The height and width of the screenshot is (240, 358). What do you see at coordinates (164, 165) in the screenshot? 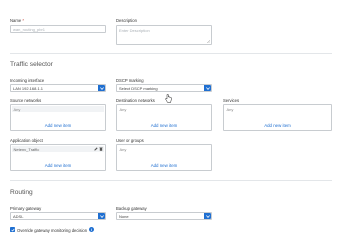
I see `user-or-groups-add-button: Add new item` at bounding box center [164, 165].